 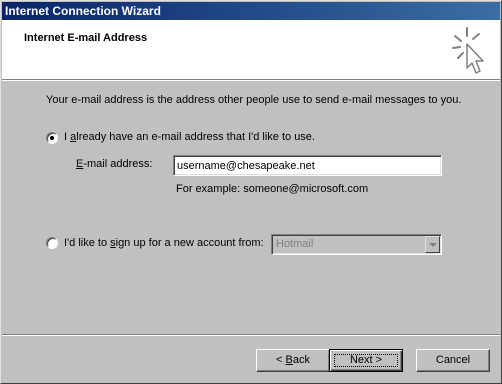 What do you see at coordinates (251, 11) in the screenshot?
I see `title-bar: Internet Connection Wizard` at bounding box center [251, 11].